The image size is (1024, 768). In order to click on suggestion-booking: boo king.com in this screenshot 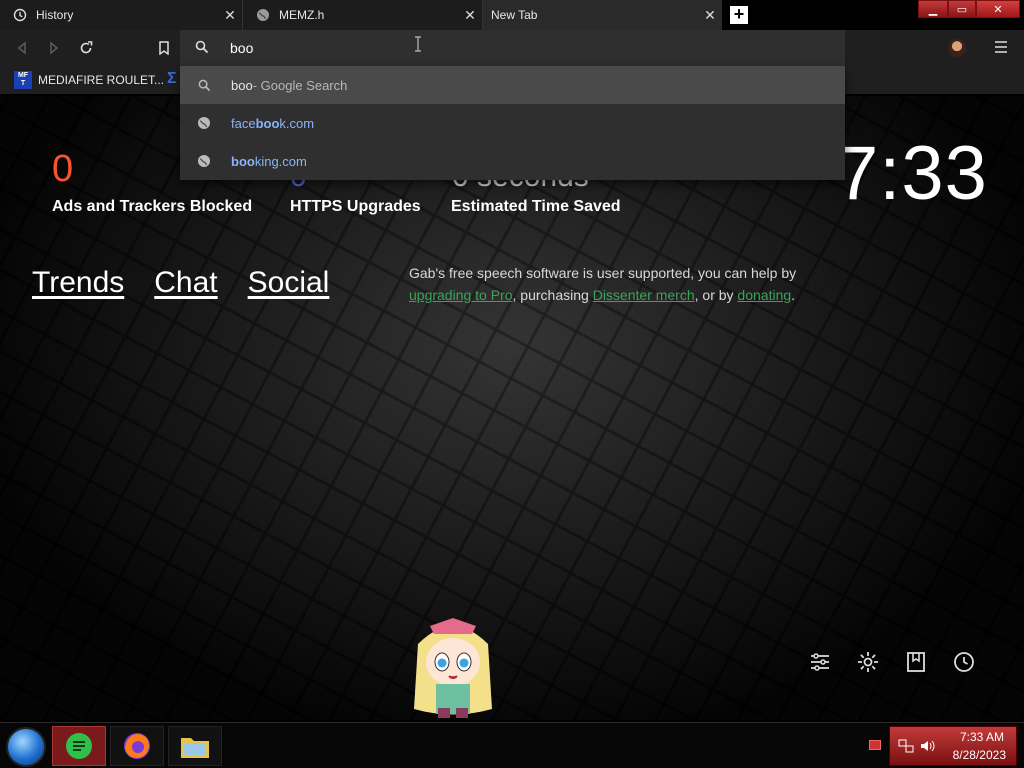, I will do `click(512, 161)`.